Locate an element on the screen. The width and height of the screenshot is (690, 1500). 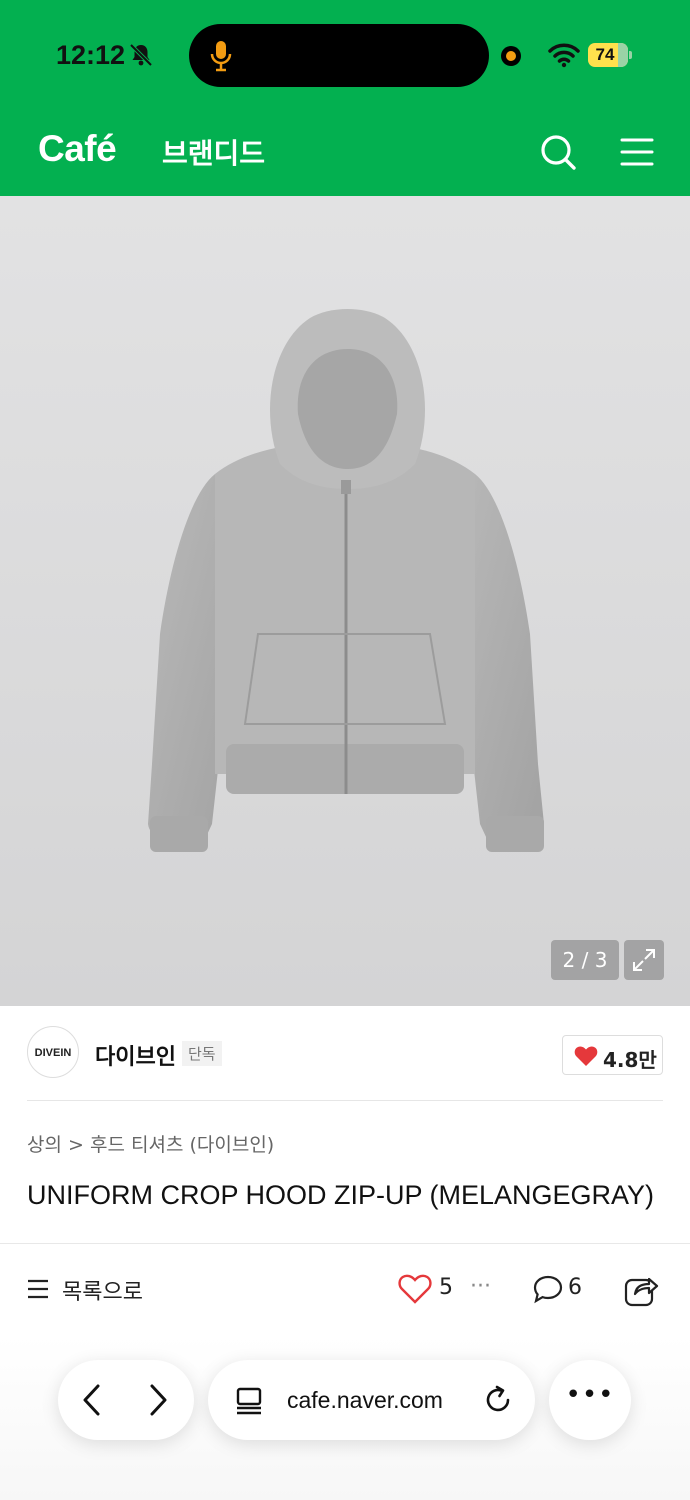
back-arrow-icon is located at coordinates (91, 1400).